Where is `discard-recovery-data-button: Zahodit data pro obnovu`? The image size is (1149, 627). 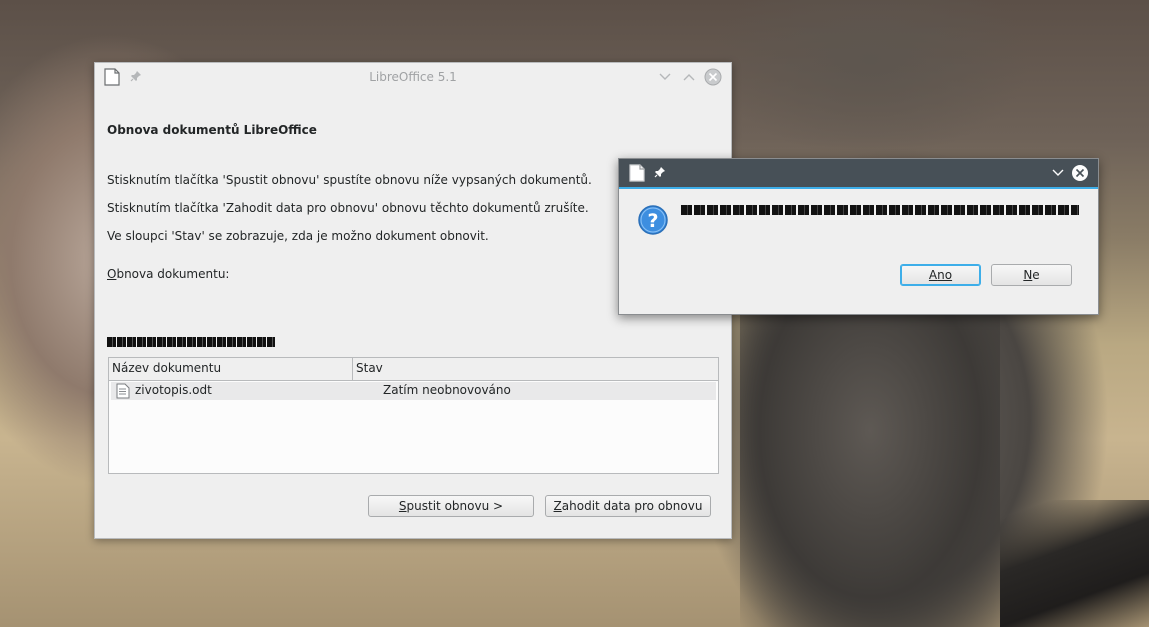 discard-recovery-data-button: Zahodit data pro obnovu is located at coordinates (628, 506).